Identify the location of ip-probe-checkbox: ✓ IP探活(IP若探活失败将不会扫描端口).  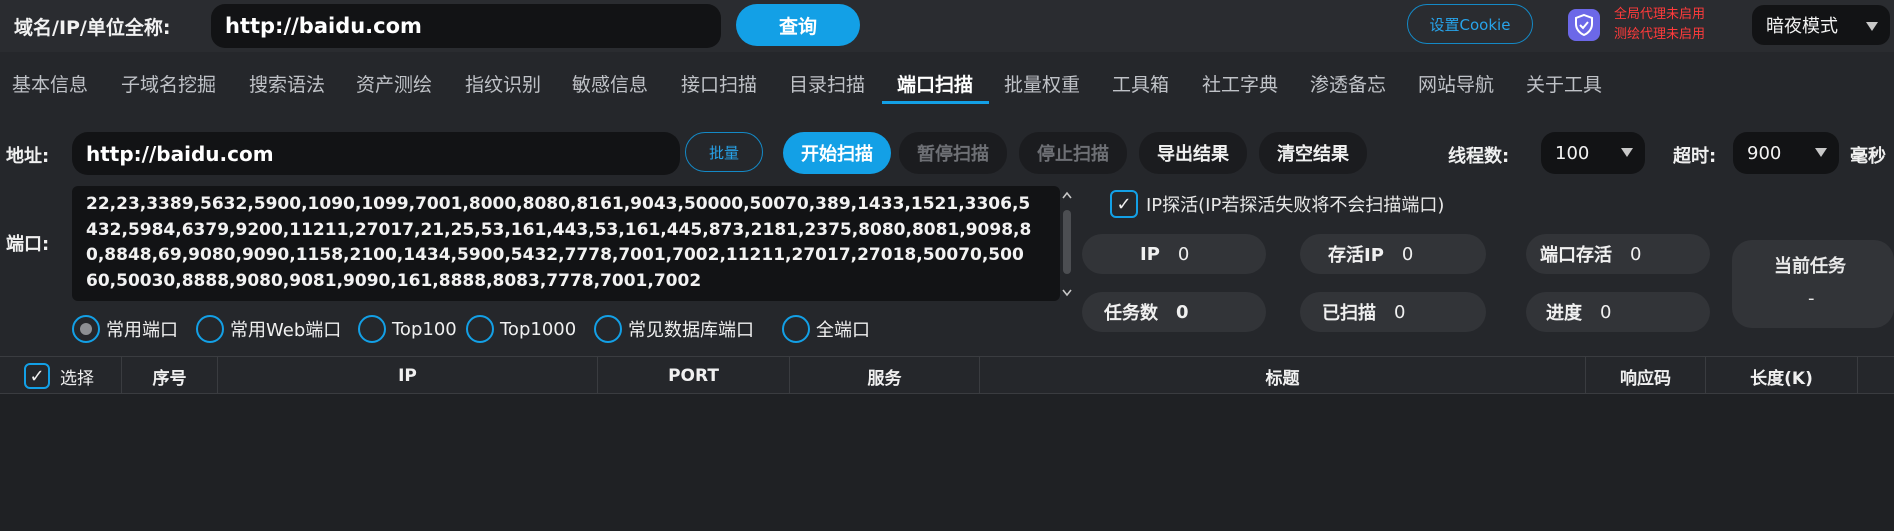
(1277, 204).